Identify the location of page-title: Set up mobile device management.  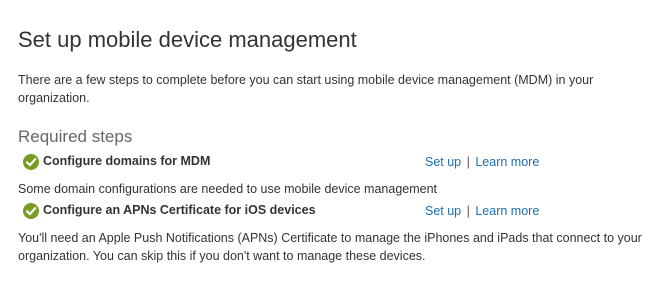
(187, 39).